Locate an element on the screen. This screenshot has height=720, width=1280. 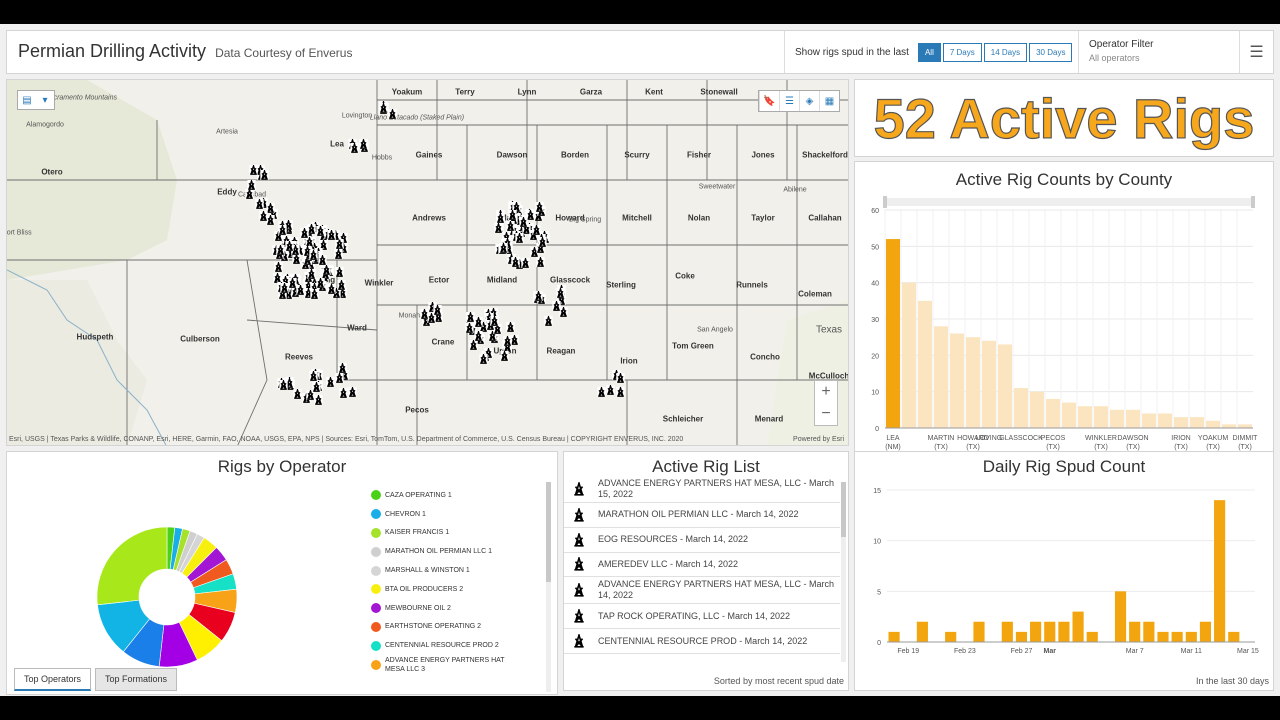
rig-list-scrollbar-thumb is located at coordinates (843, 509).